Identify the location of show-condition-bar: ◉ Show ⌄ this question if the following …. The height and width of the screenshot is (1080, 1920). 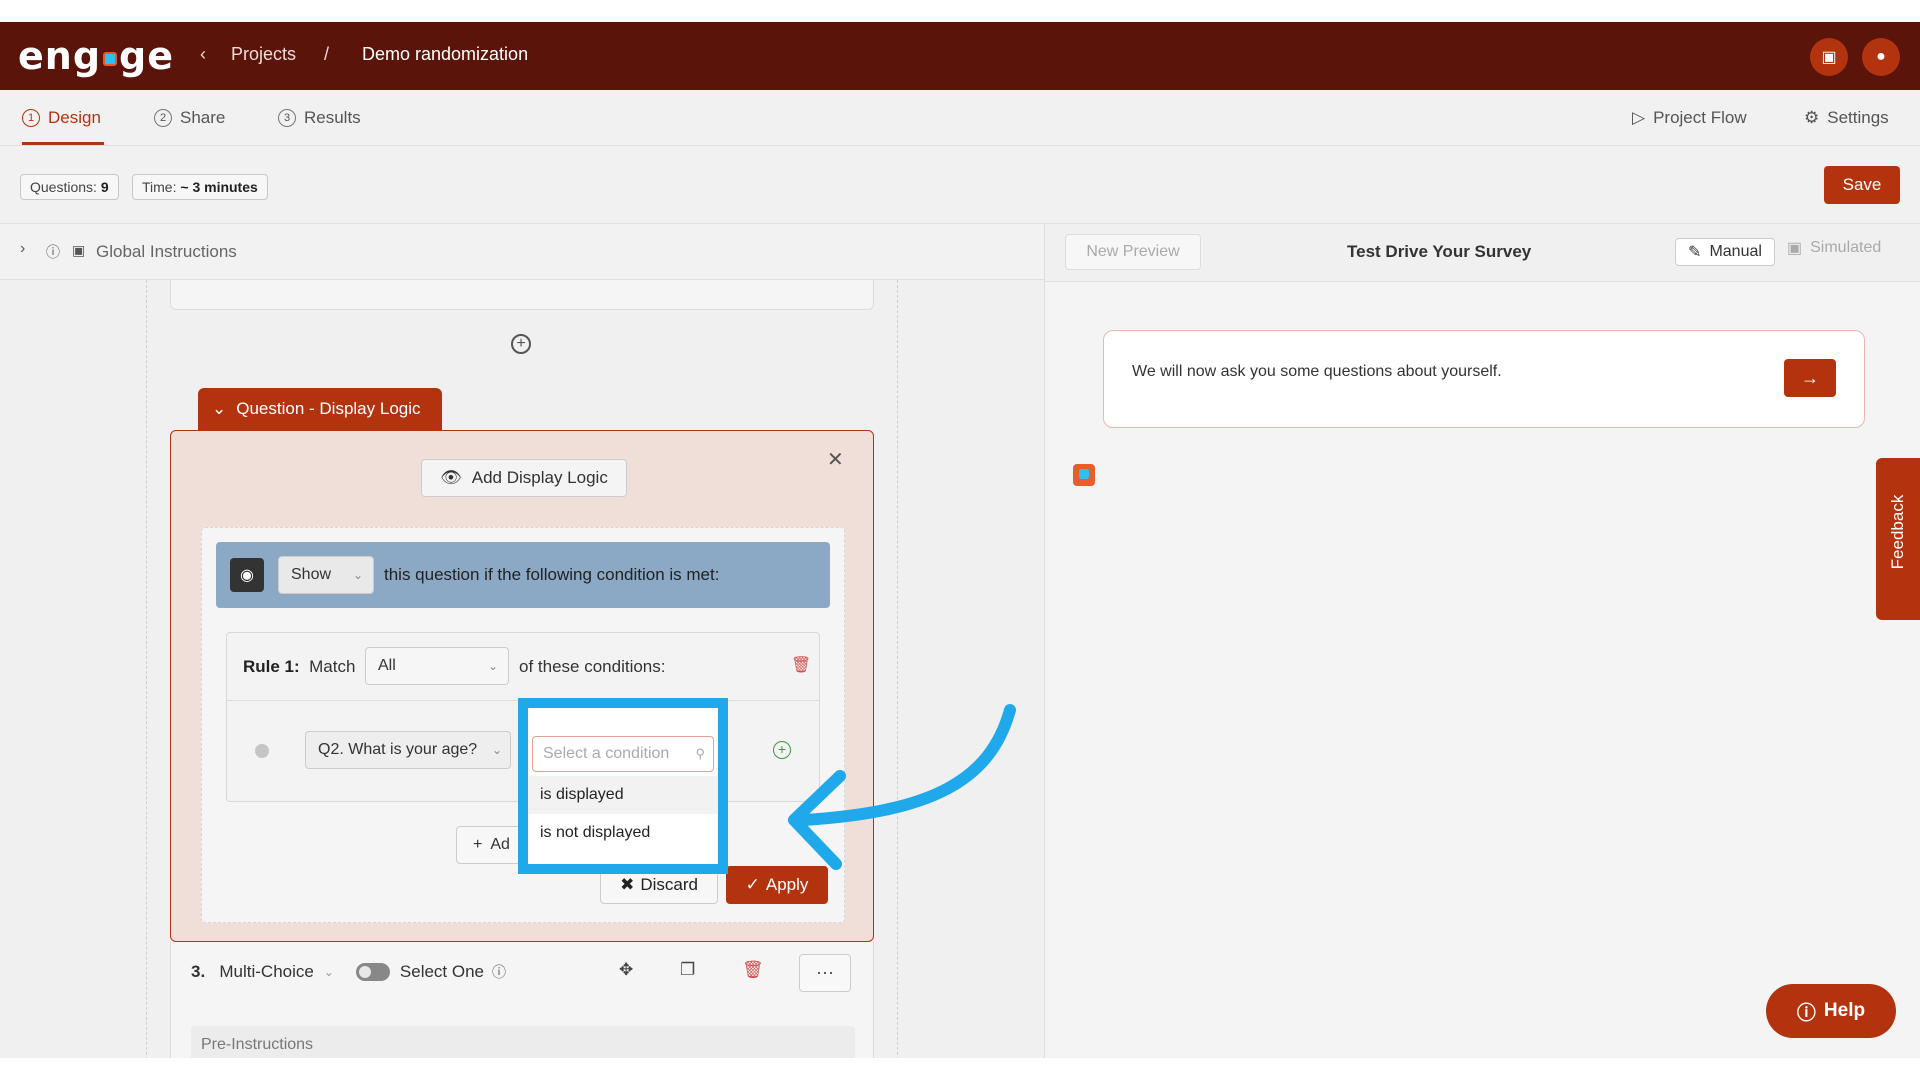
(523, 575).